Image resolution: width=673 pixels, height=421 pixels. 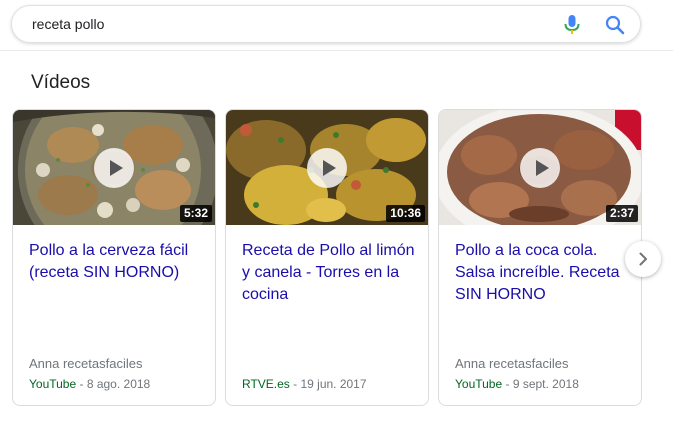 I want to click on video-meta: RTVE.es - 19 jun. 2017, so click(x=304, y=384).